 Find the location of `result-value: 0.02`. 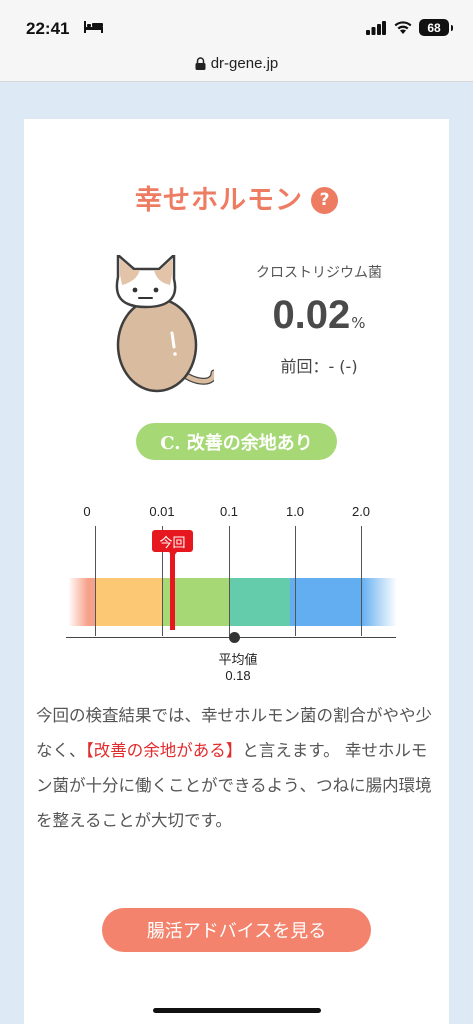

result-value: 0.02 is located at coordinates (311, 315).